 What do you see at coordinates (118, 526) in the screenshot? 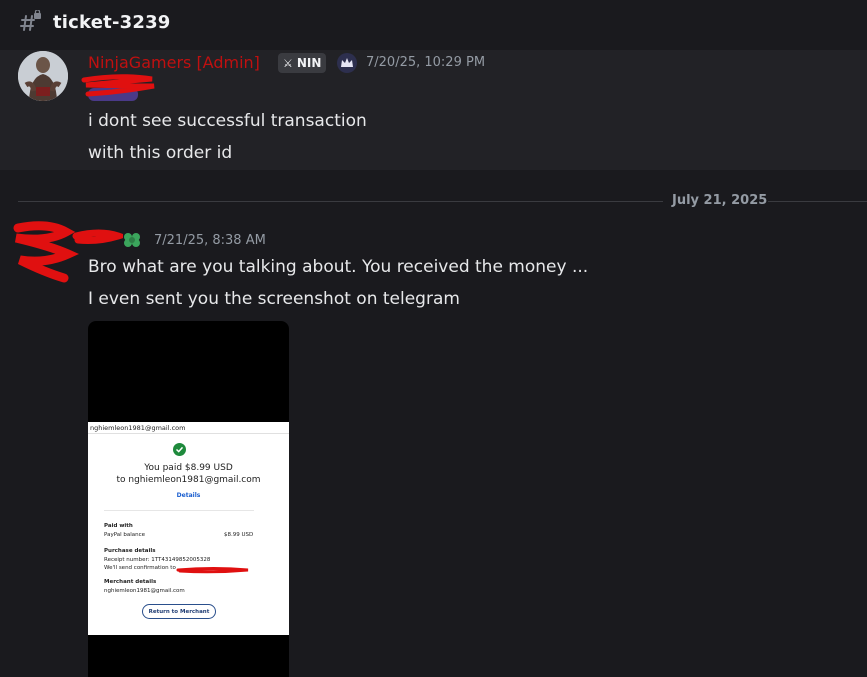
I see `paid-with-label: Paid with` at bounding box center [118, 526].